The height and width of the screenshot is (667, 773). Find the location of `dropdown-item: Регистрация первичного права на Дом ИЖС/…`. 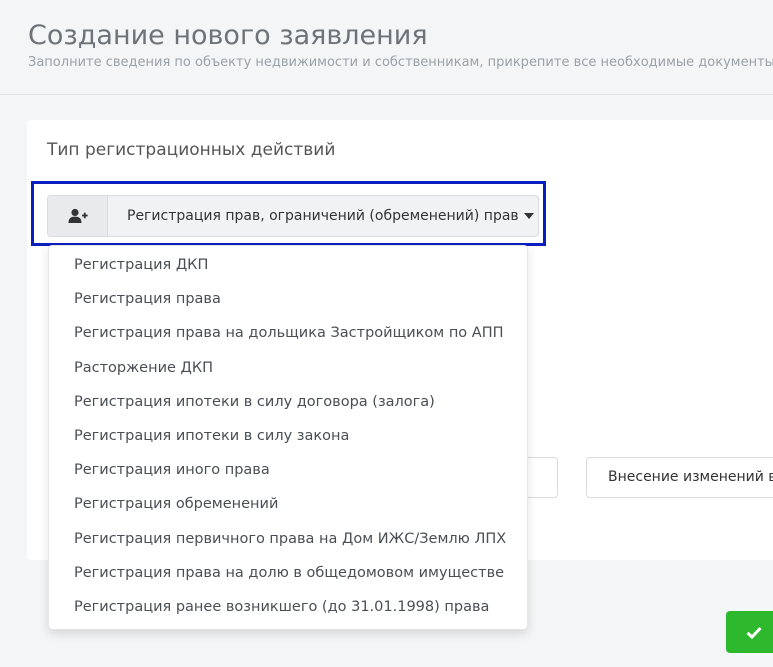

dropdown-item: Регистрация первичного права на Дом ИЖС/… is located at coordinates (288, 539).